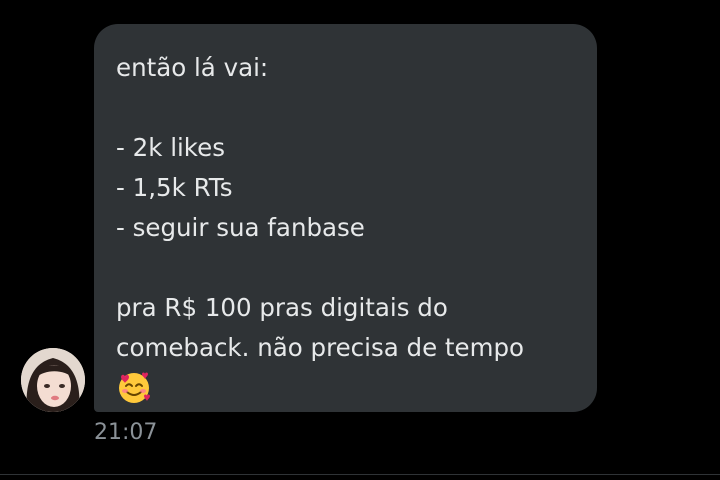 This screenshot has height=480, width=720. I want to click on message-line: pra R$ 100 pras digitais do, so click(282, 307).